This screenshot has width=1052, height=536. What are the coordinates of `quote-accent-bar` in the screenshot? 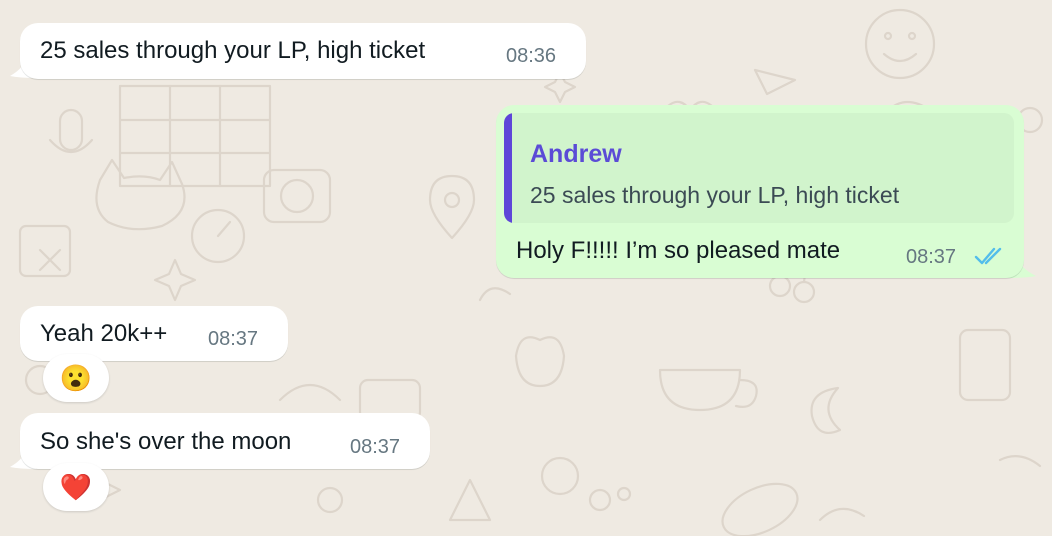 It's located at (508, 168).